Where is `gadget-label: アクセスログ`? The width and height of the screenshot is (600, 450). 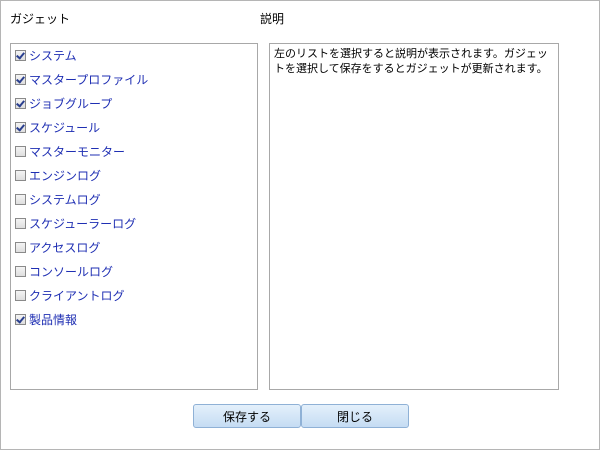
gadget-label: アクセスログ is located at coordinates (64, 247).